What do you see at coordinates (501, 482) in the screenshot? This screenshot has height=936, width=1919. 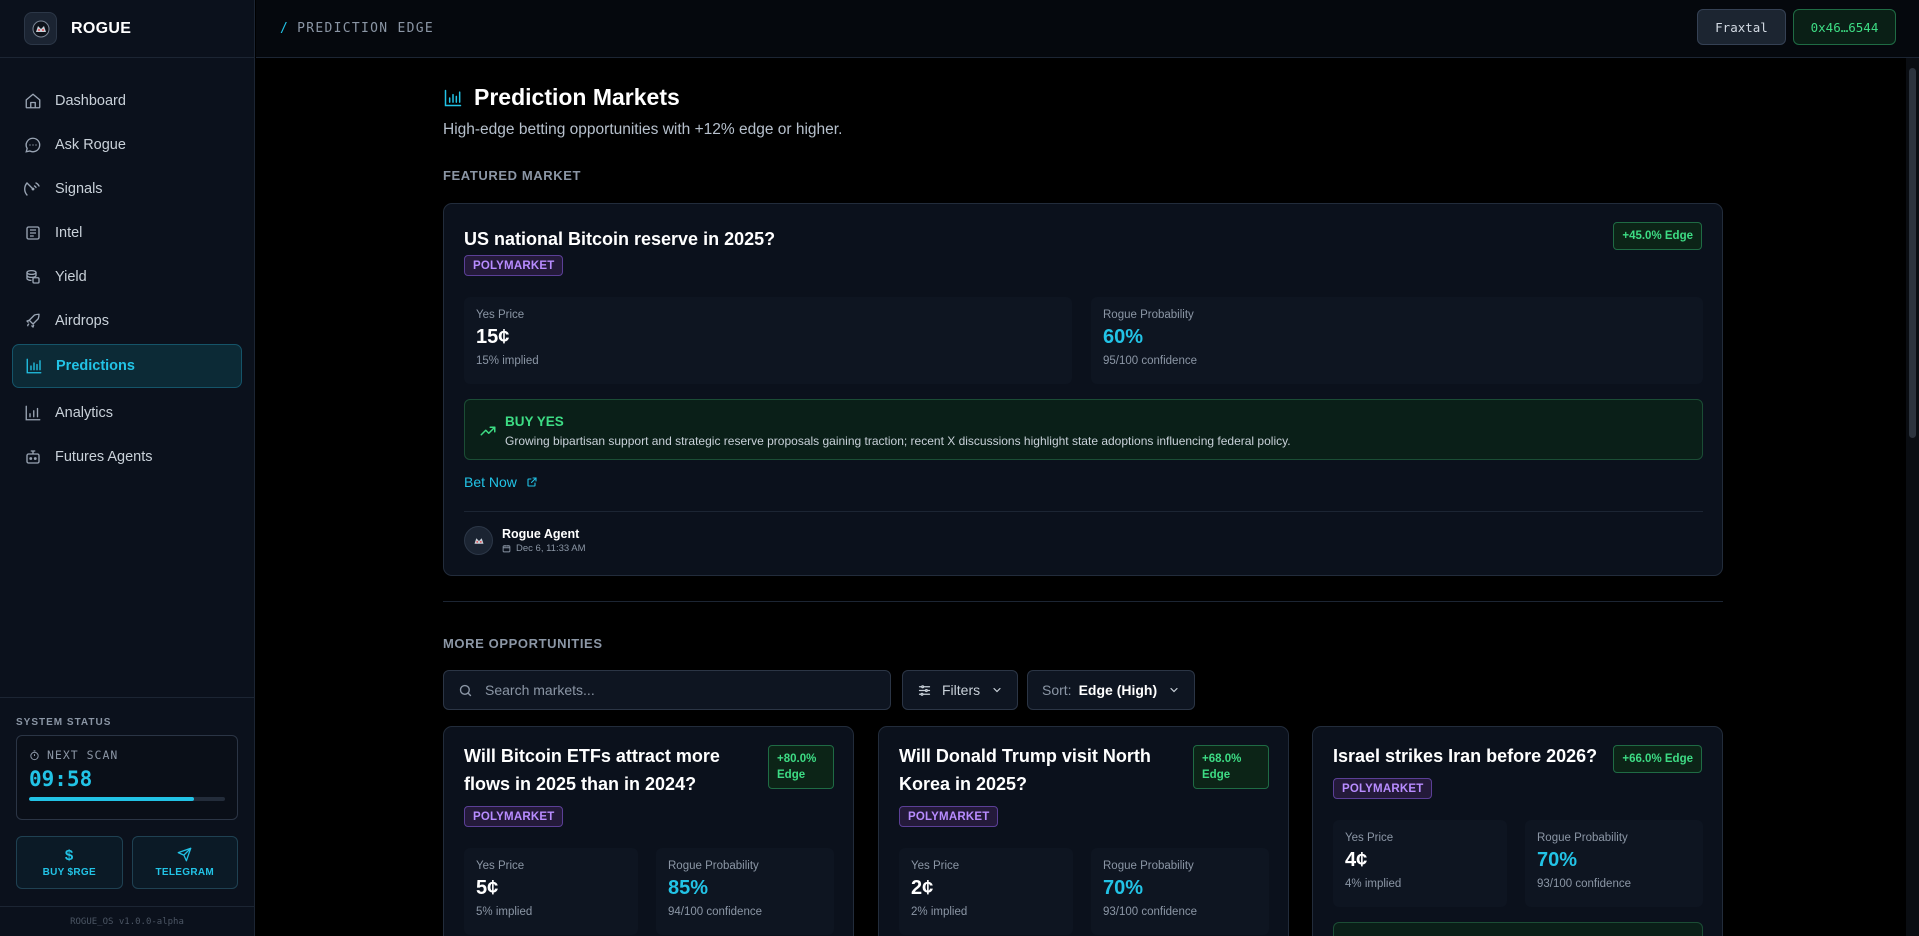 I see `bet-now-link: Bet Now` at bounding box center [501, 482].